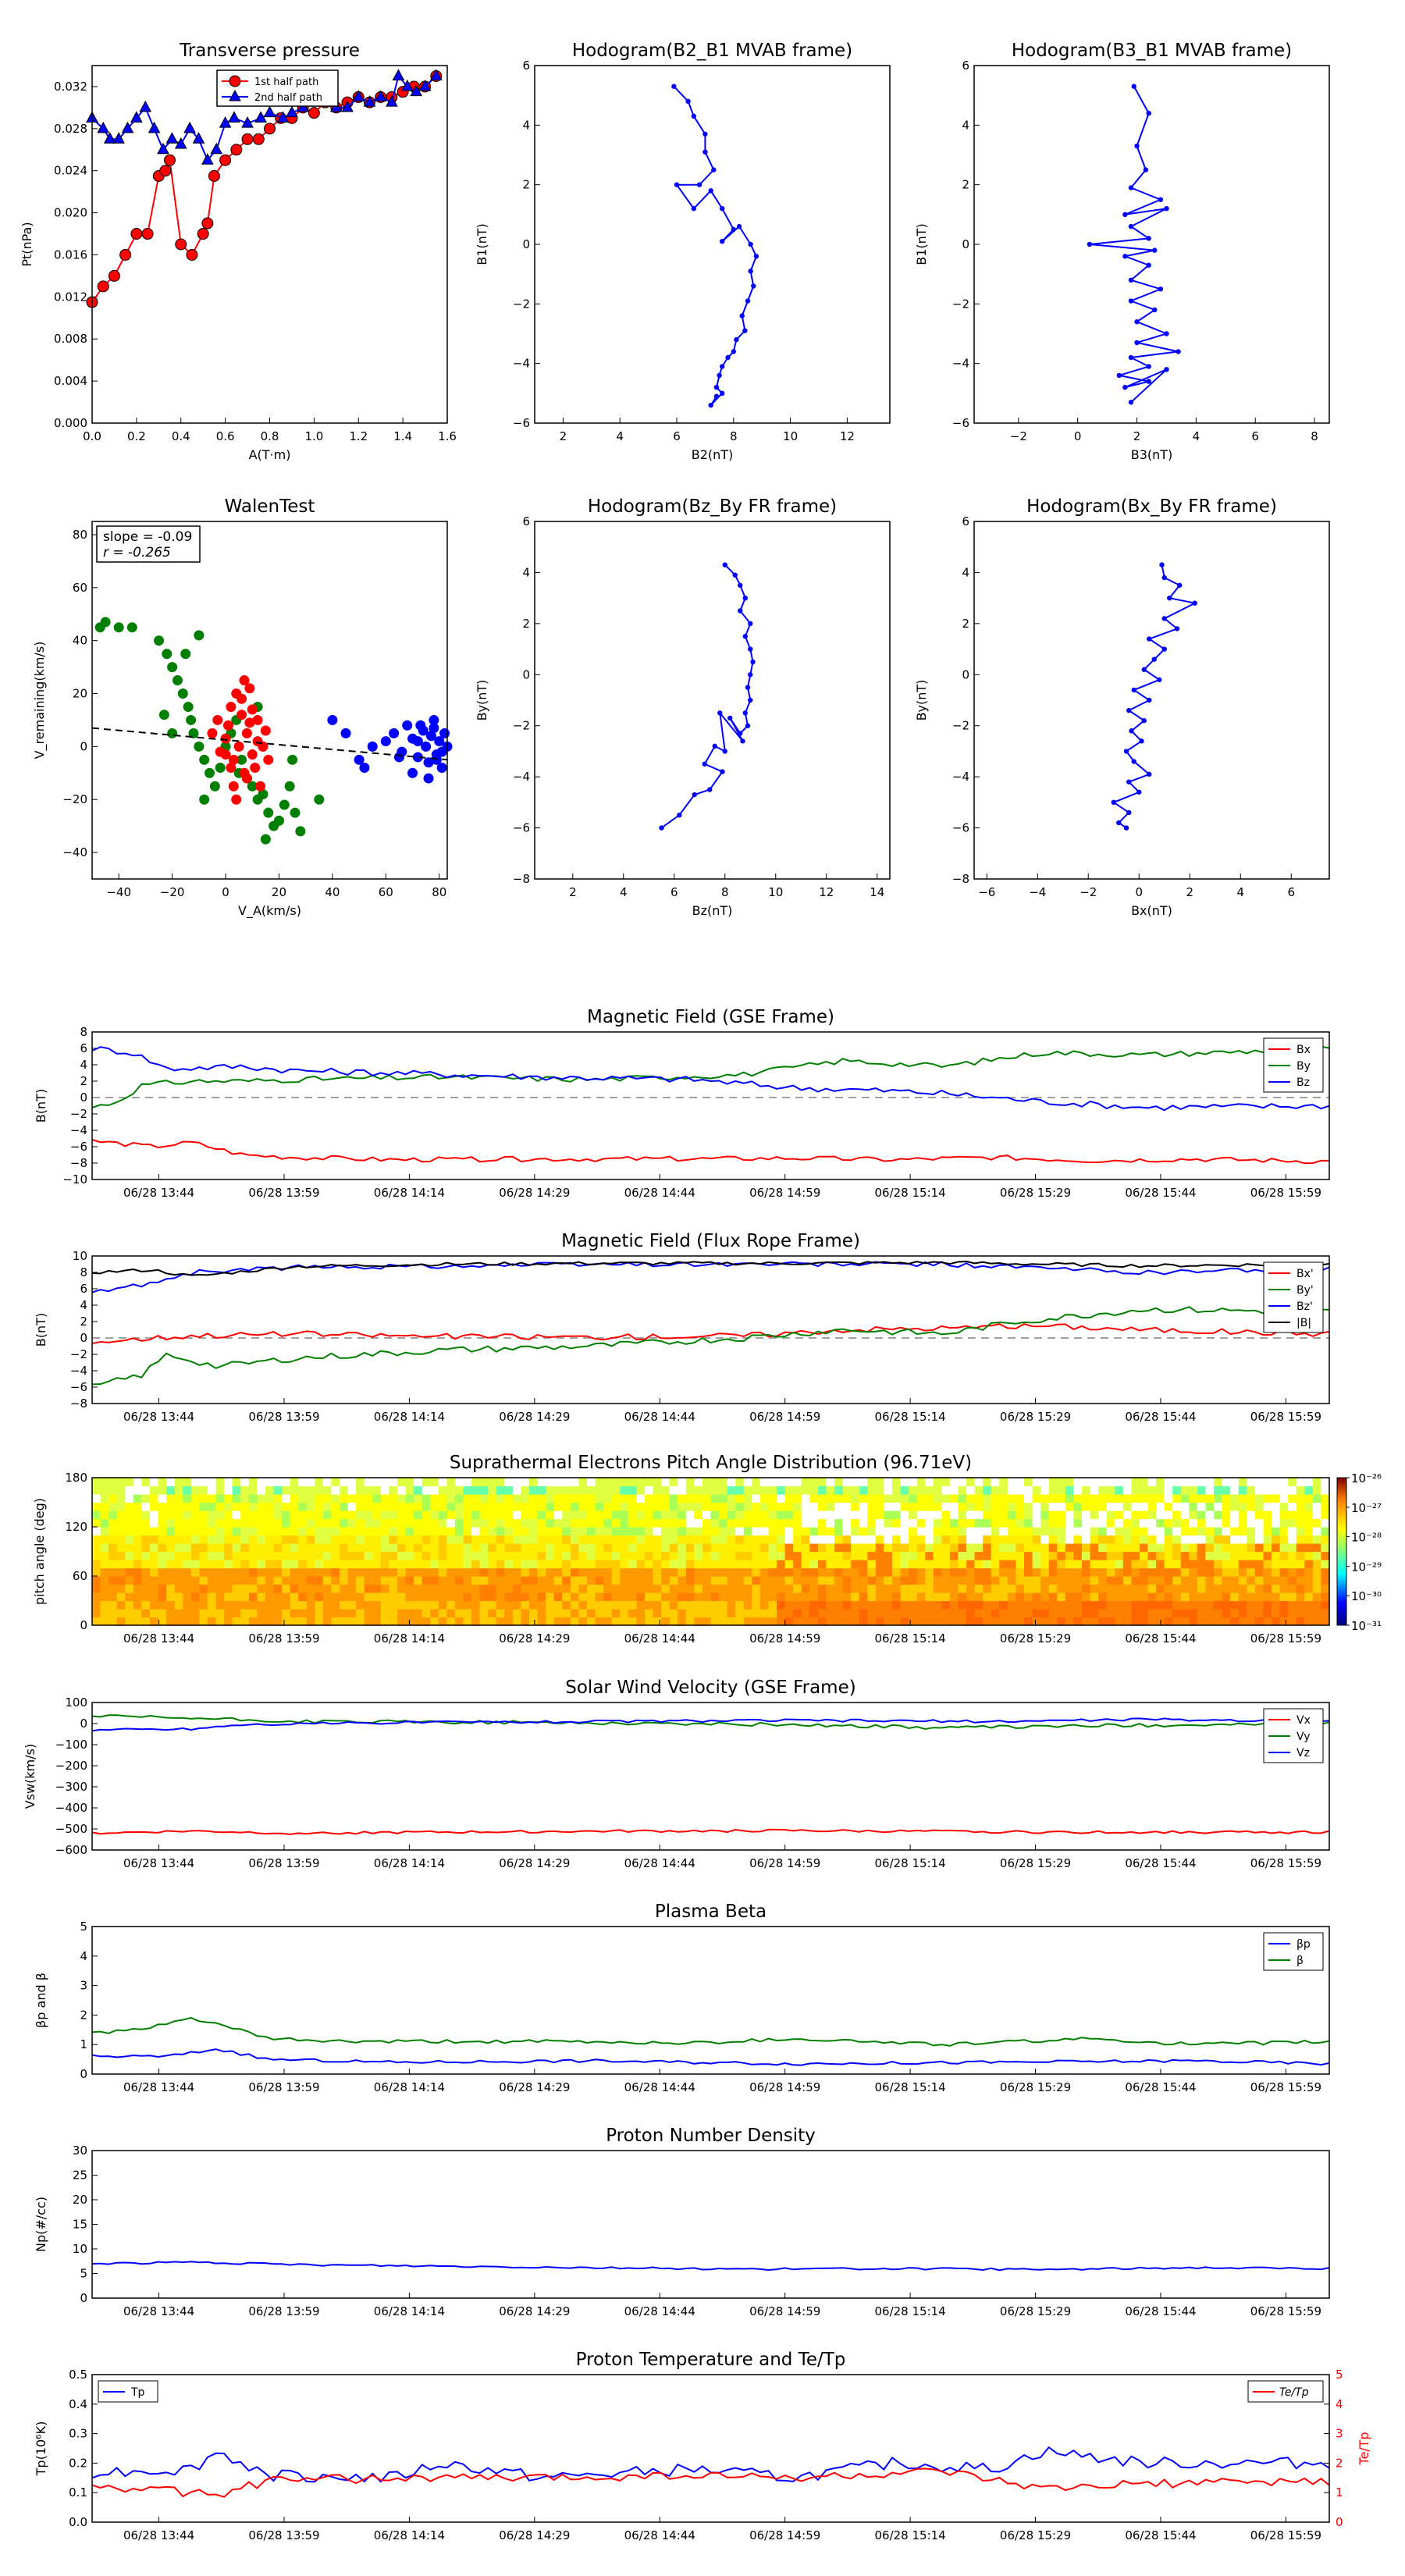 The image size is (1405, 2576). Describe the element at coordinates (535, 2087) in the screenshot. I see `x-tick-label: 06/28 14:29` at that location.